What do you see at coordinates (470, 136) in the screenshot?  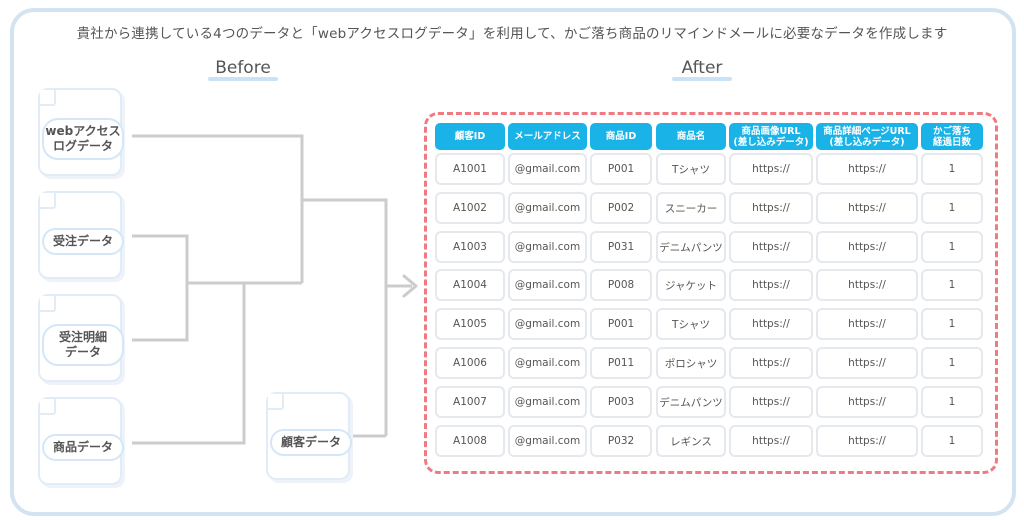 I see `header-customer-id: 顧客ID` at bounding box center [470, 136].